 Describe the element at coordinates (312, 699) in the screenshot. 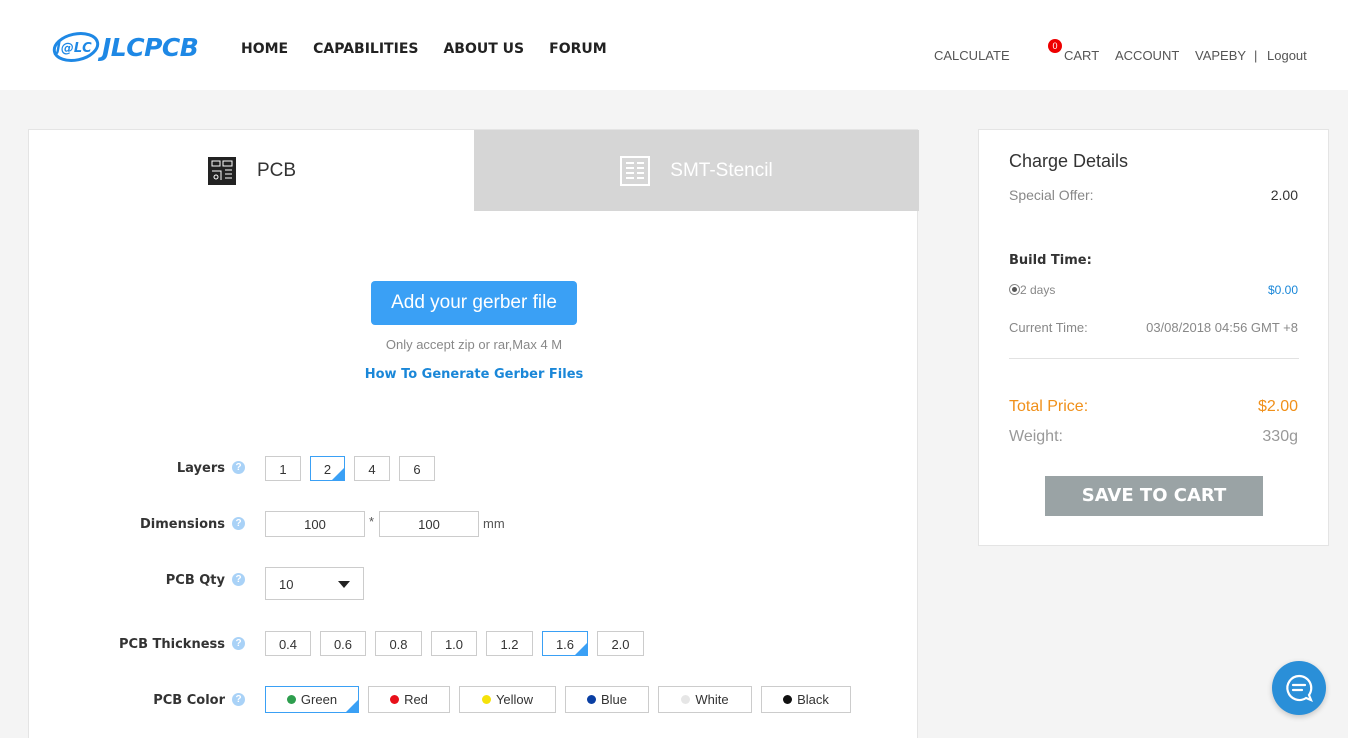

I see `color-option-green: Green ✓` at that location.